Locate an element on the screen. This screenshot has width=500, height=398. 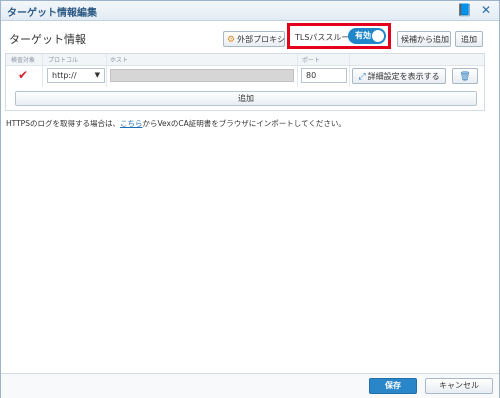
info-text-before: HTTPSのログを取得する場合は、 is located at coordinates (63, 123).